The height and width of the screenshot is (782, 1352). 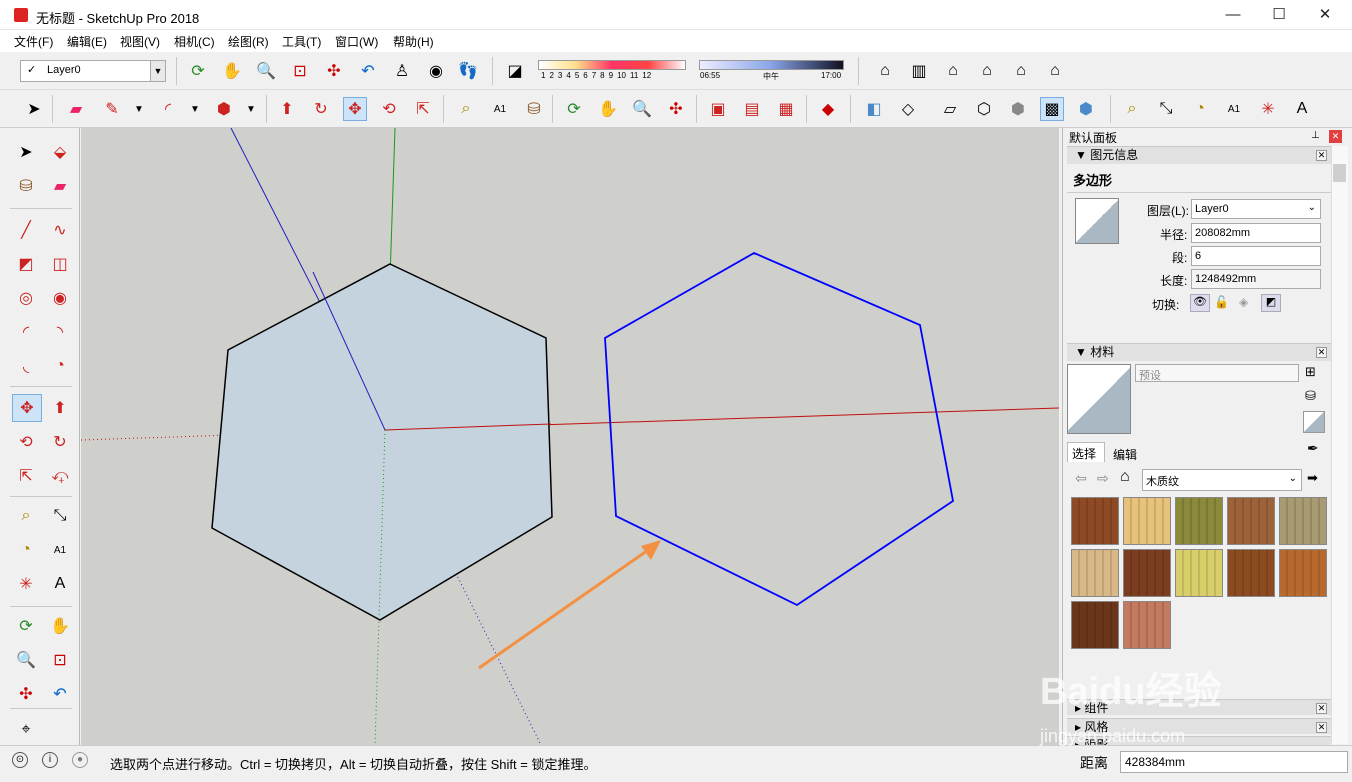 What do you see at coordinates (334, 71) in the screenshot?
I see `zoom-extents-icon: ✣` at bounding box center [334, 71].